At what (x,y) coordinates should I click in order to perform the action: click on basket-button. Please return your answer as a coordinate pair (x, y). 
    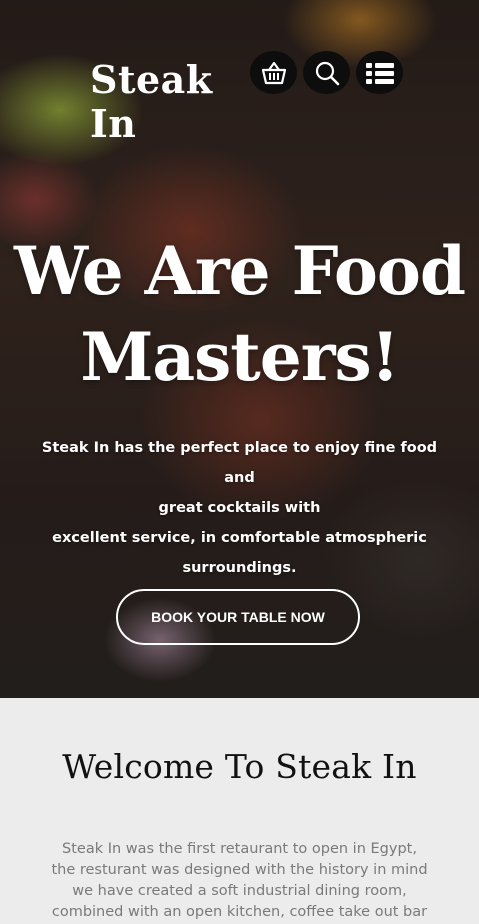
    Looking at the image, I should click on (273, 72).